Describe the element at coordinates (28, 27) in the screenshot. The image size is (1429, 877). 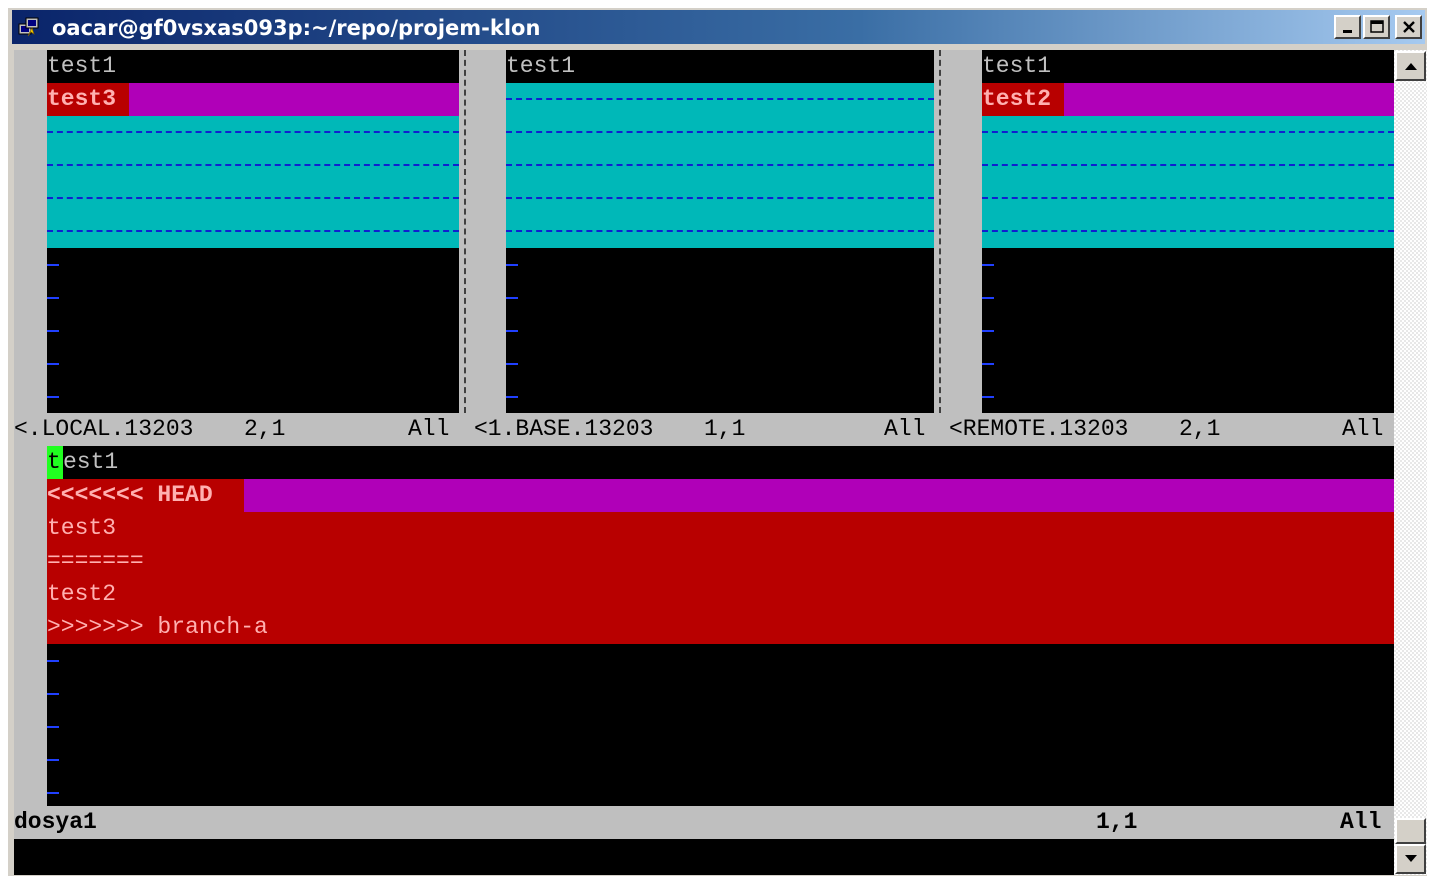
I see `putty-icon` at that location.